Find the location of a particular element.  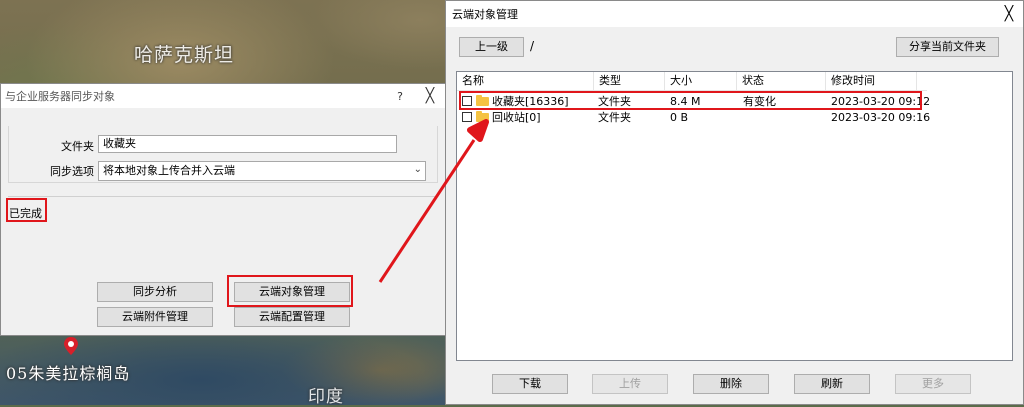

map-label-palm-jumeirah: 05朱美拉棕榈岛 is located at coordinates (68, 373).